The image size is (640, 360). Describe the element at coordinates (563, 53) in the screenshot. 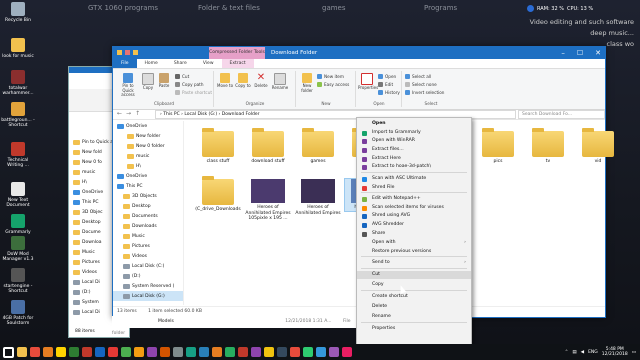

I see `minimize-icon: –` at that location.